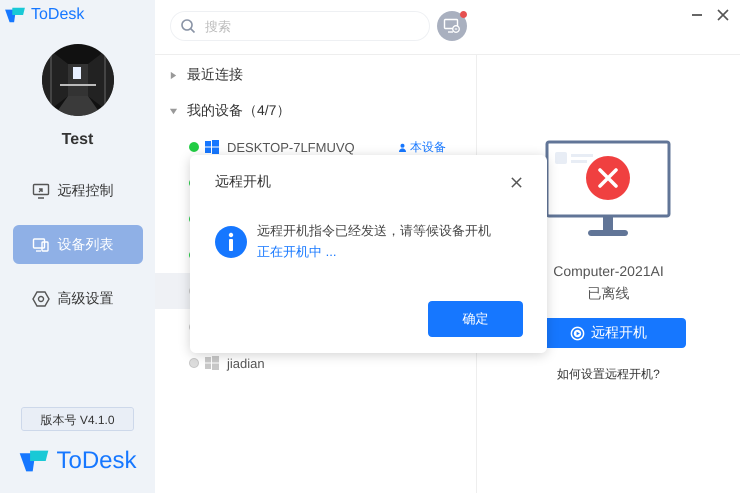 Image resolution: width=740 pixels, height=493 pixels. I want to click on nav-item: 远程控制, so click(77, 190).